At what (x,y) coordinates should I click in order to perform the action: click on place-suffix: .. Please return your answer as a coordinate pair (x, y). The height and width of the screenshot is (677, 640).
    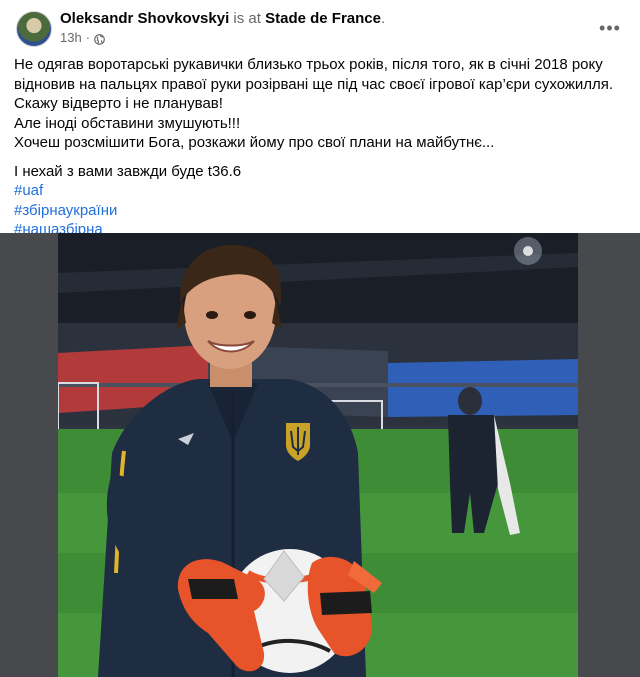
    Looking at the image, I should click on (383, 18).